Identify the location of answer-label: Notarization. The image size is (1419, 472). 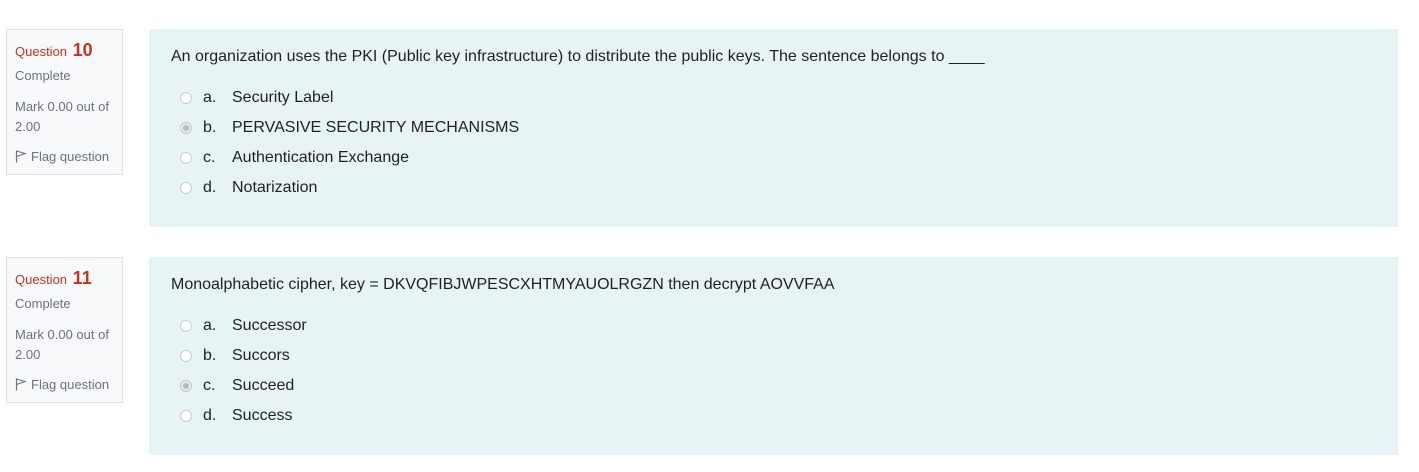
(274, 188).